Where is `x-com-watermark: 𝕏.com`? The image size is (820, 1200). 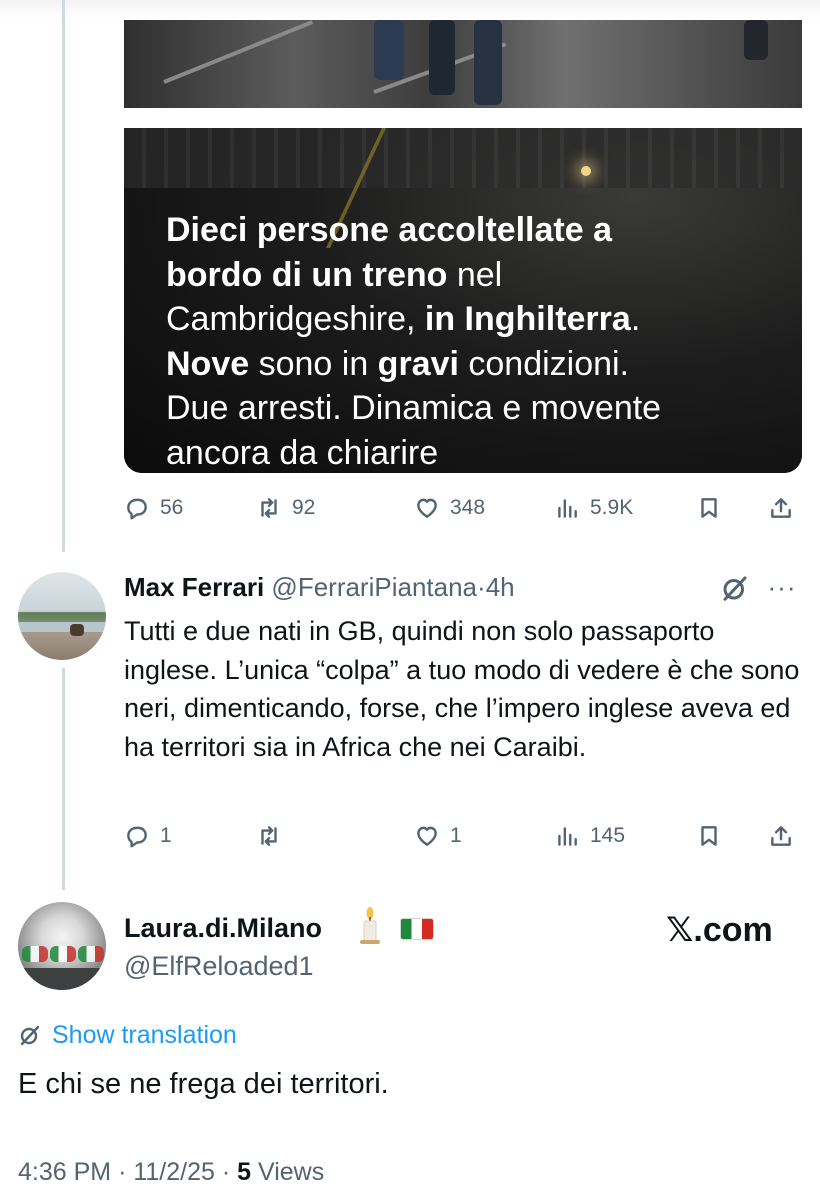
x-com-watermark: 𝕏.com is located at coordinates (719, 930).